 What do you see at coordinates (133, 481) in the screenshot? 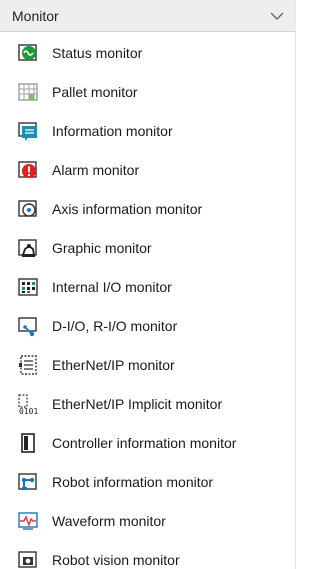
I see `menu-item-label: Robot information monitor` at bounding box center [133, 481].